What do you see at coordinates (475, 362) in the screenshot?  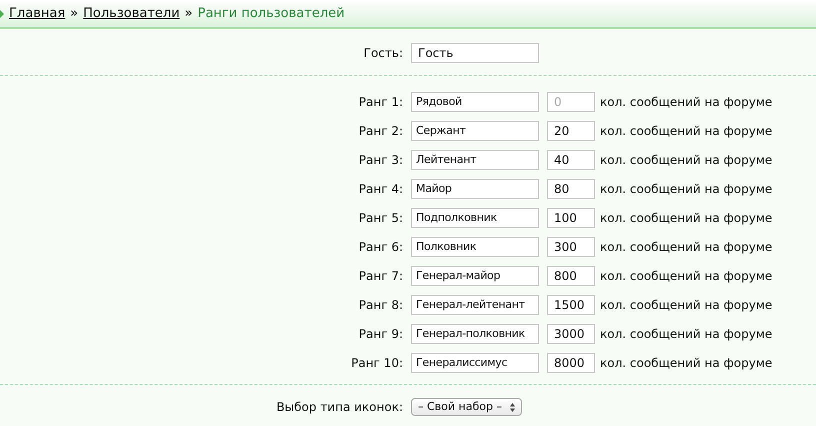 I see `rank-name-input: Генералиссимус` at bounding box center [475, 362].